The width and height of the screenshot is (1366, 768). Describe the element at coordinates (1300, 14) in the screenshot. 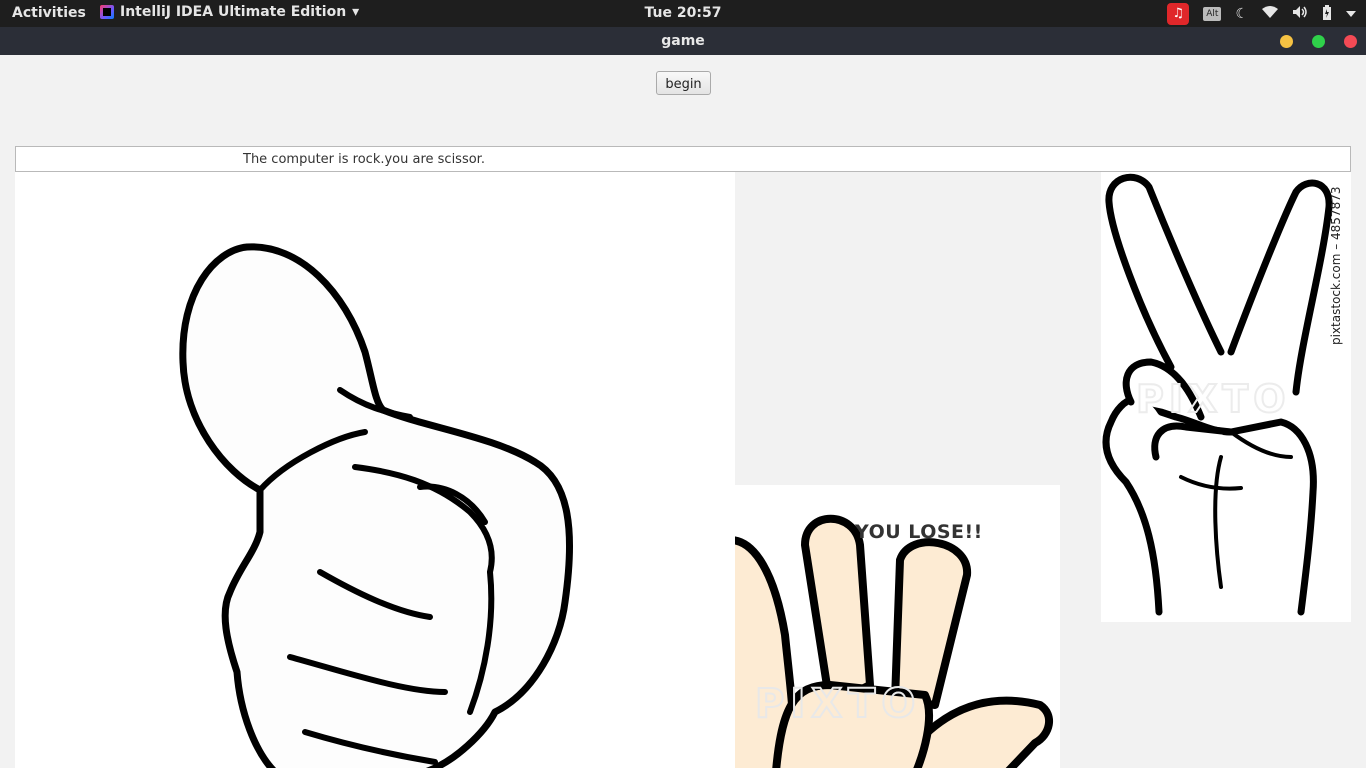

I see `volume-icon` at that location.